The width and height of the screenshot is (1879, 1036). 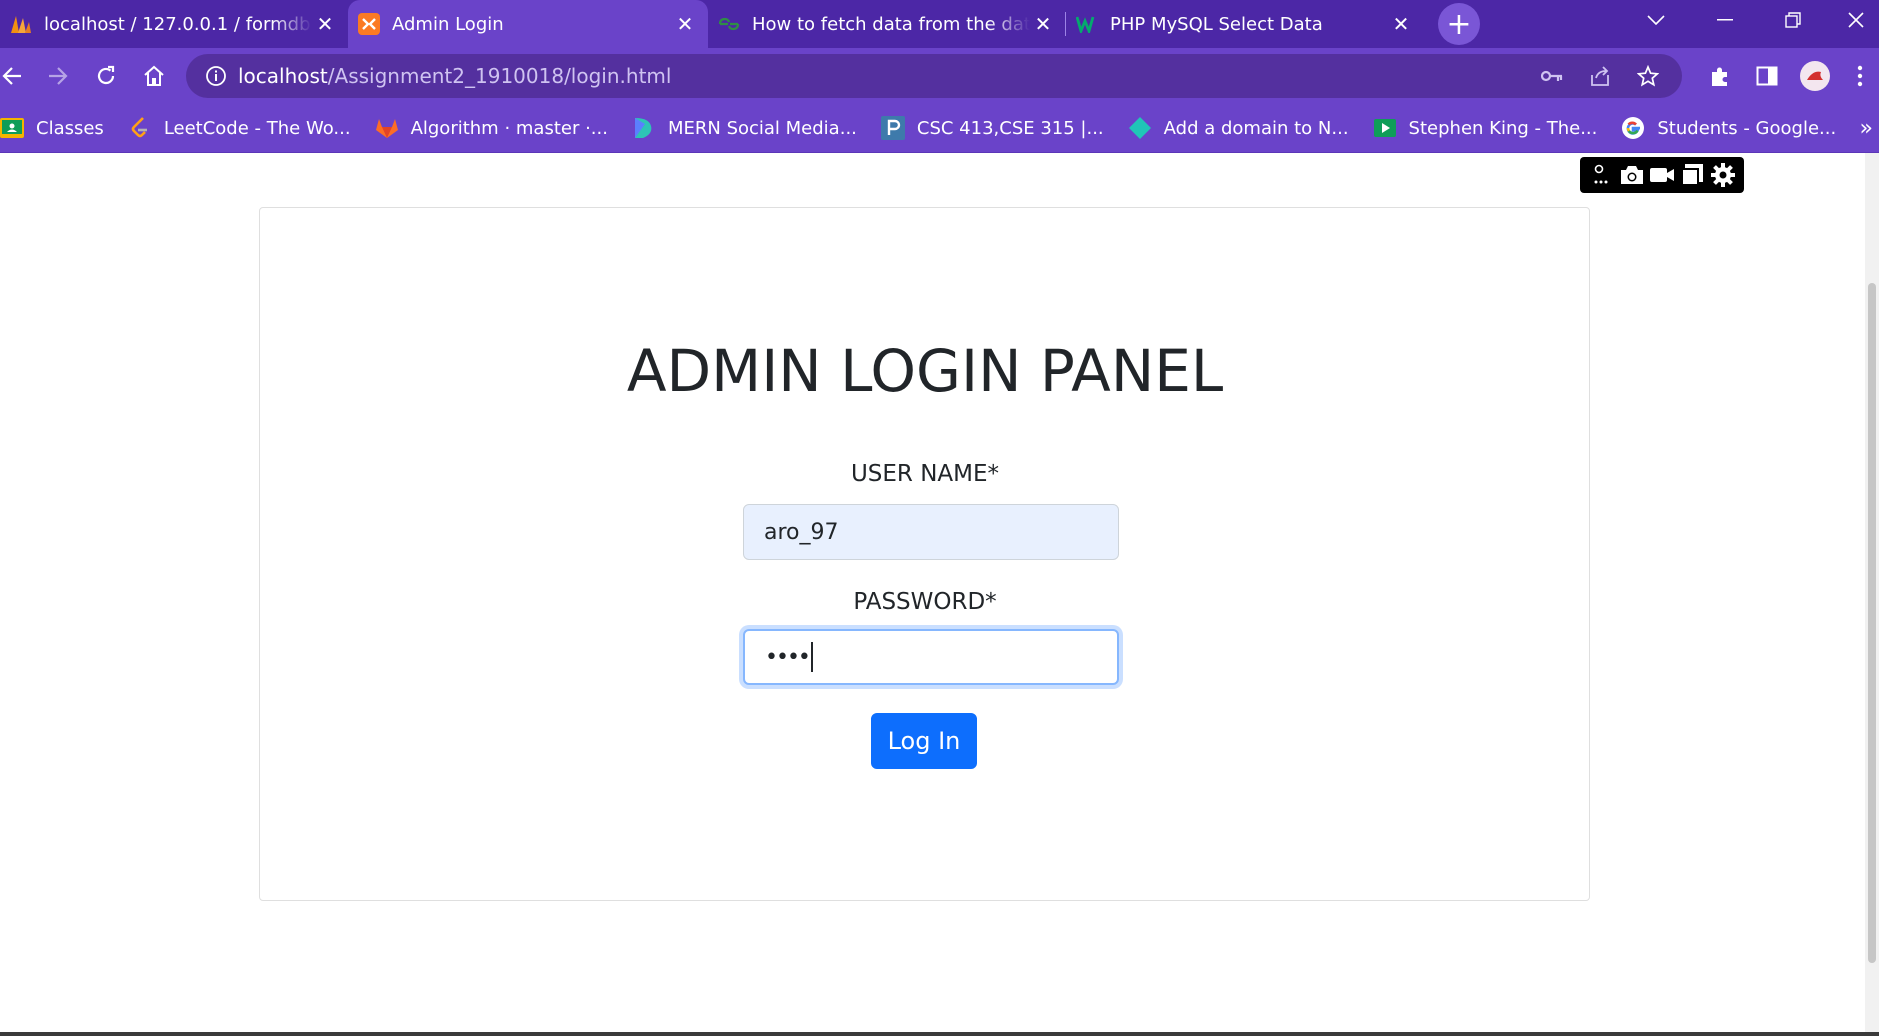 What do you see at coordinates (644, 128) in the screenshot?
I see `bookmark-site-icon` at bounding box center [644, 128].